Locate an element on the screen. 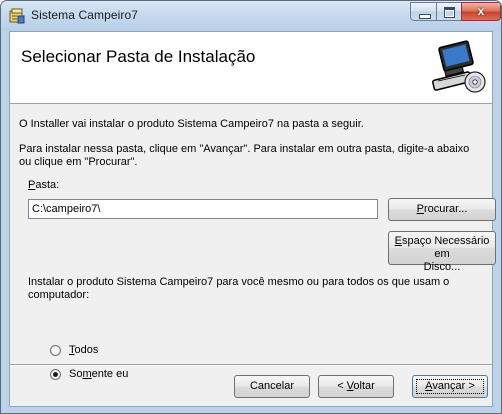 The height and width of the screenshot is (414, 502). window-title: Sistema Campeiro7 is located at coordinates (85, 15).